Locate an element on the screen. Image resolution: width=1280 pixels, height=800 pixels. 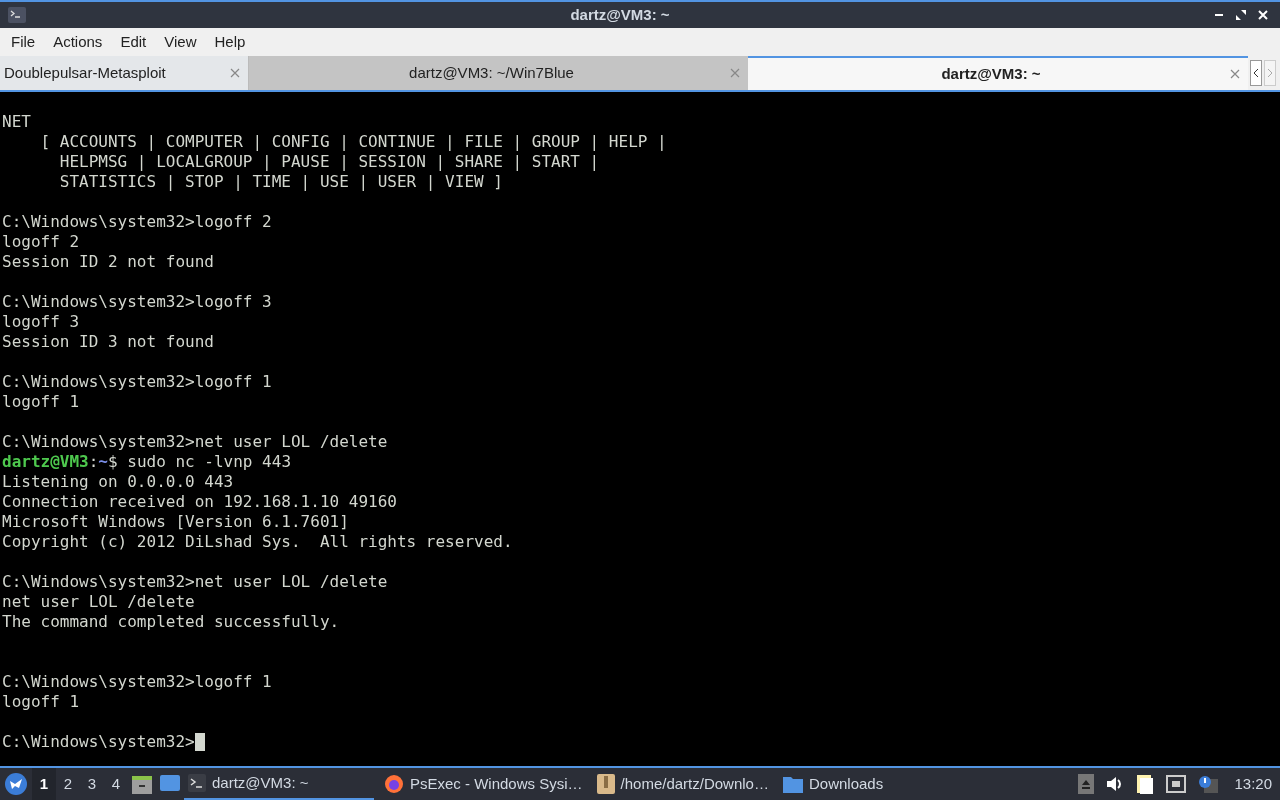
maximize-icon is located at coordinates (1241, 15).